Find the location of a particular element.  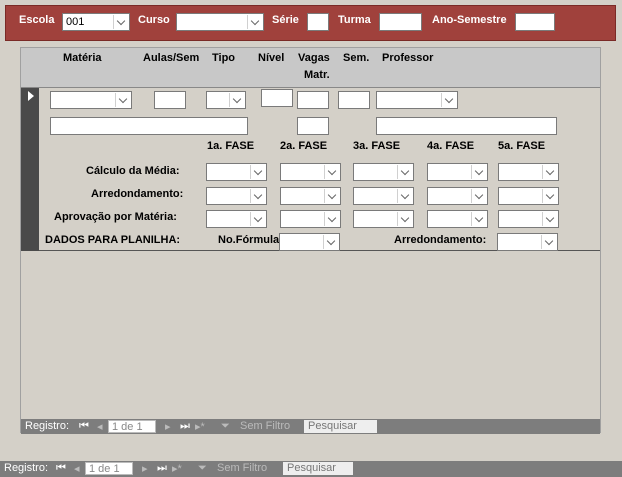

dados-planilha-label: DADOS PARA PLANILHA: is located at coordinates (113, 240).